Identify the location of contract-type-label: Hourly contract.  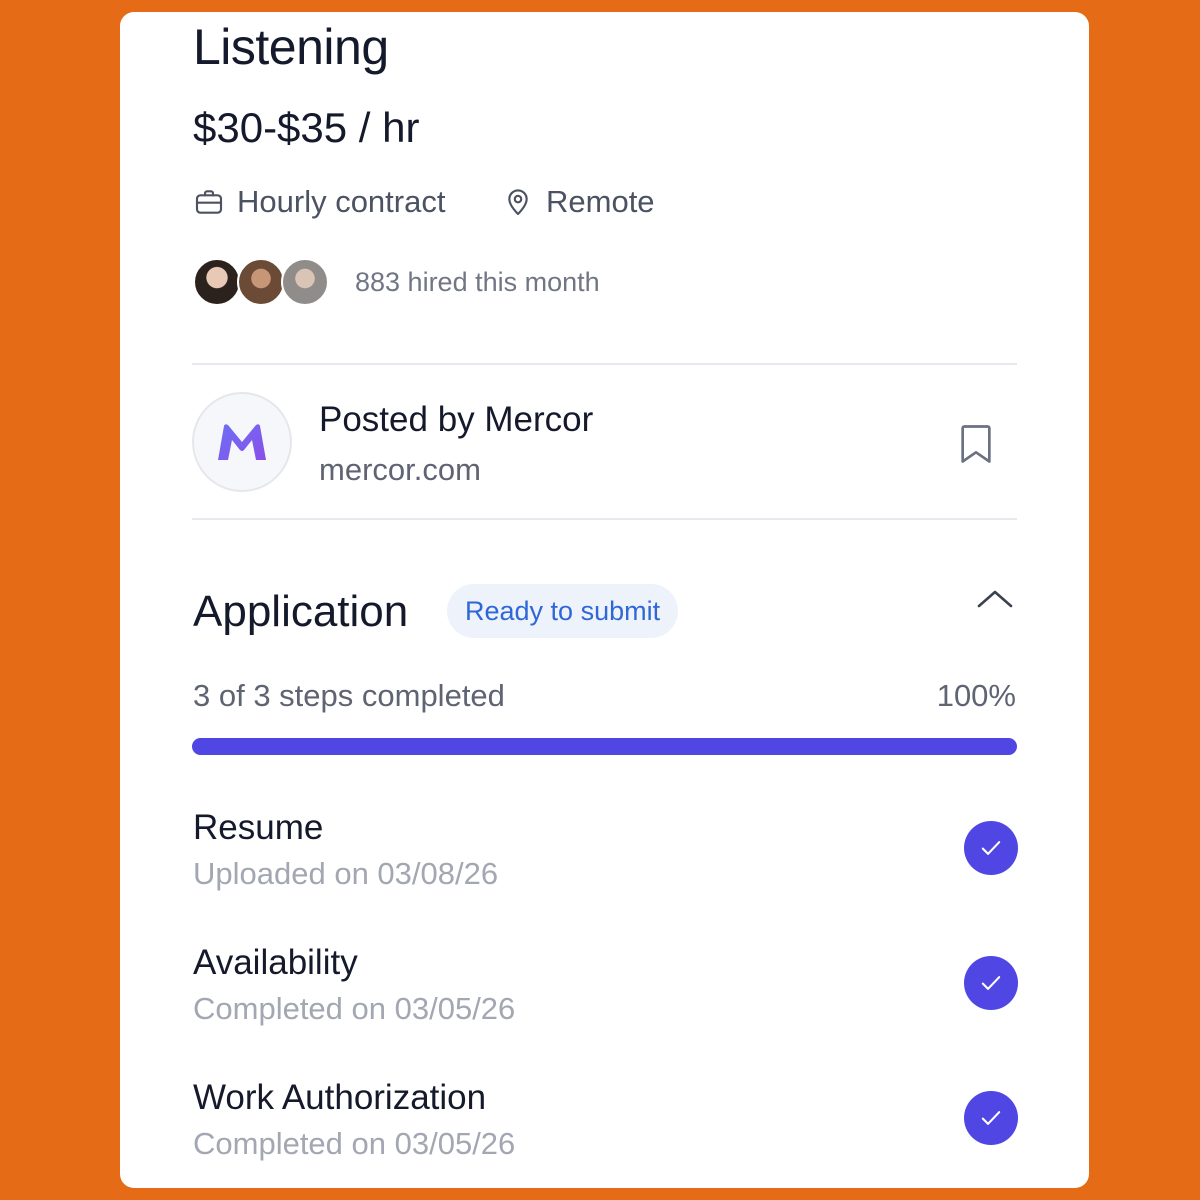
(341, 201).